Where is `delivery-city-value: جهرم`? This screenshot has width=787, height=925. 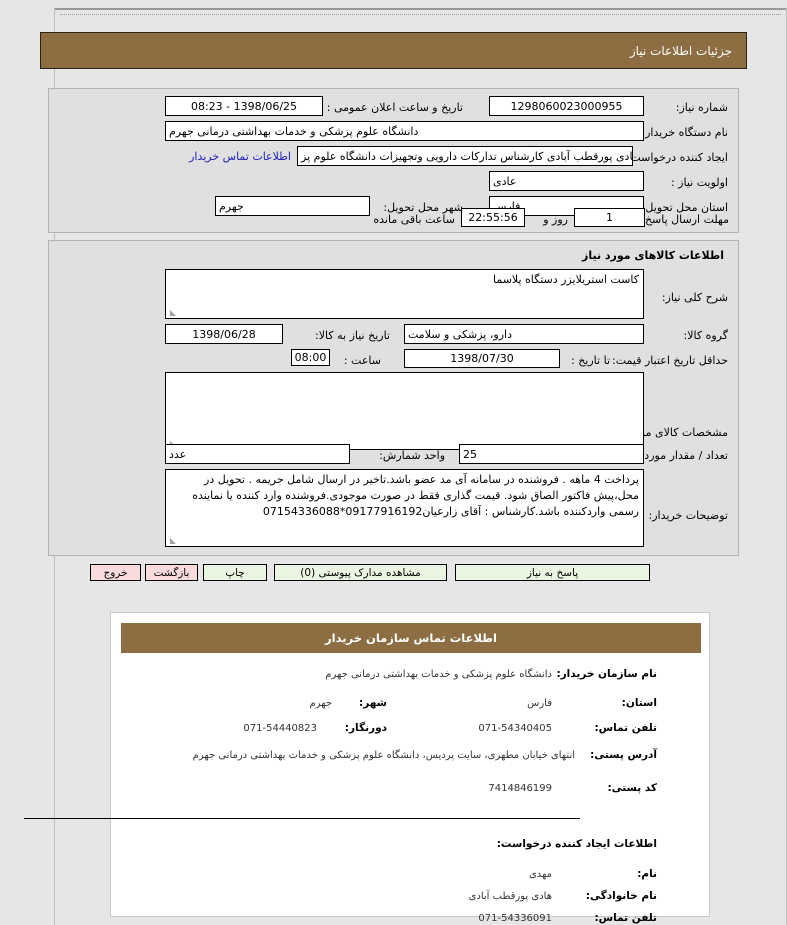
delivery-city-value: جهرم is located at coordinates (292, 206).